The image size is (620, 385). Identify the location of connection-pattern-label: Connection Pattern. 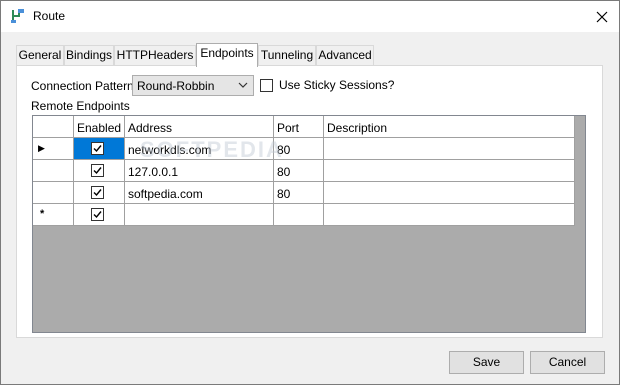
(82, 86).